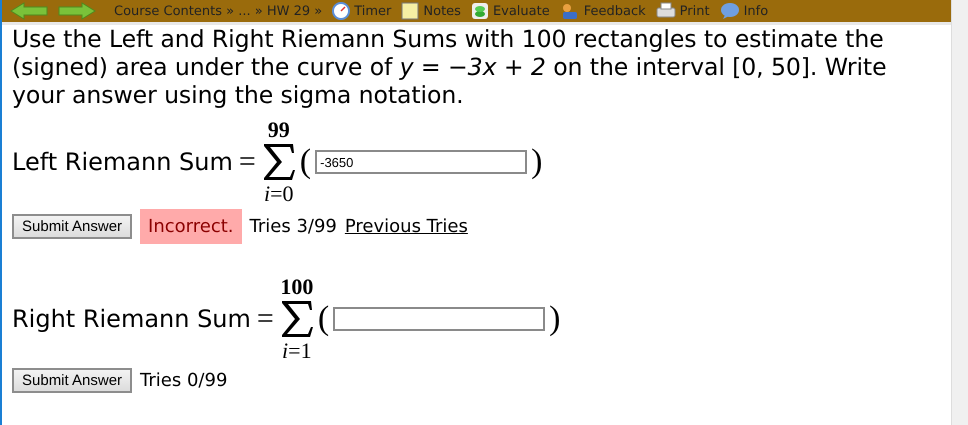 Image resolution: width=968 pixels, height=425 pixels. I want to click on clock-icon, so click(341, 11).